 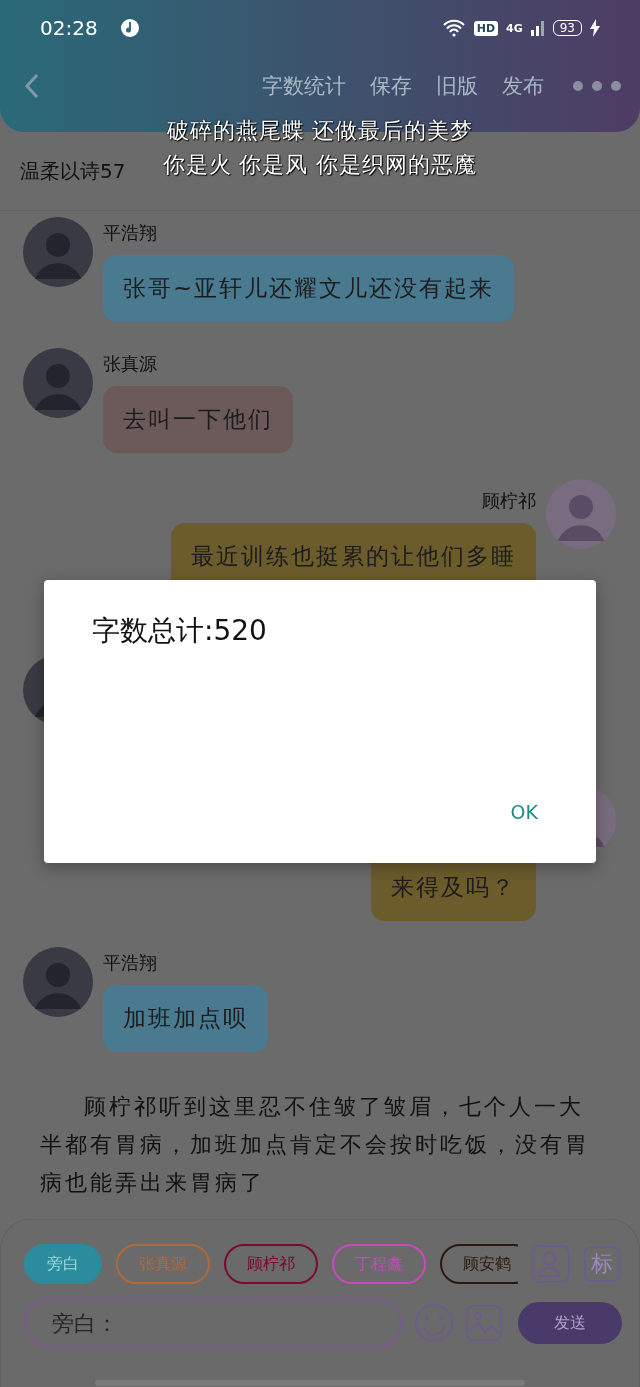 What do you see at coordinates (537, 28) in the screenshot?
I see `signal-icon` at bounding box center [537, 28].